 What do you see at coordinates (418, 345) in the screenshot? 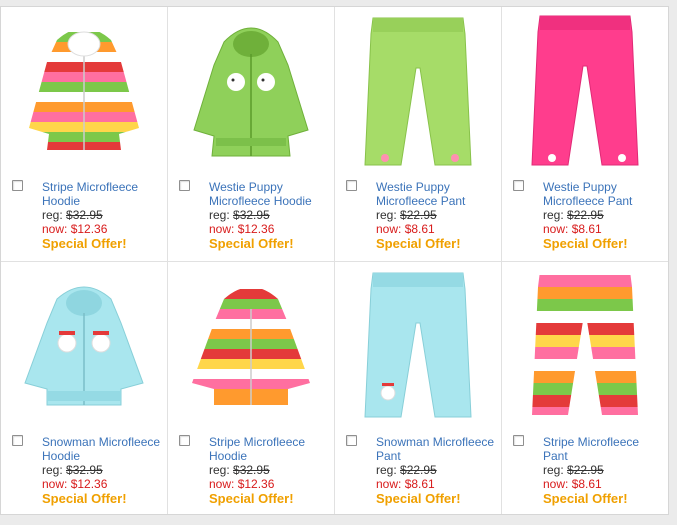
I see `snowman-pant-image` at bounding box center [418, 345].